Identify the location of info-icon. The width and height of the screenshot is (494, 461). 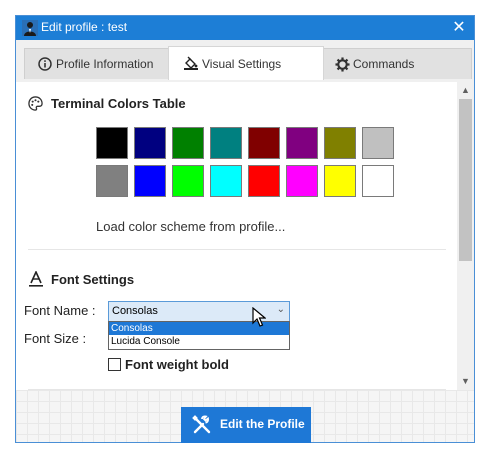
(45, 64).